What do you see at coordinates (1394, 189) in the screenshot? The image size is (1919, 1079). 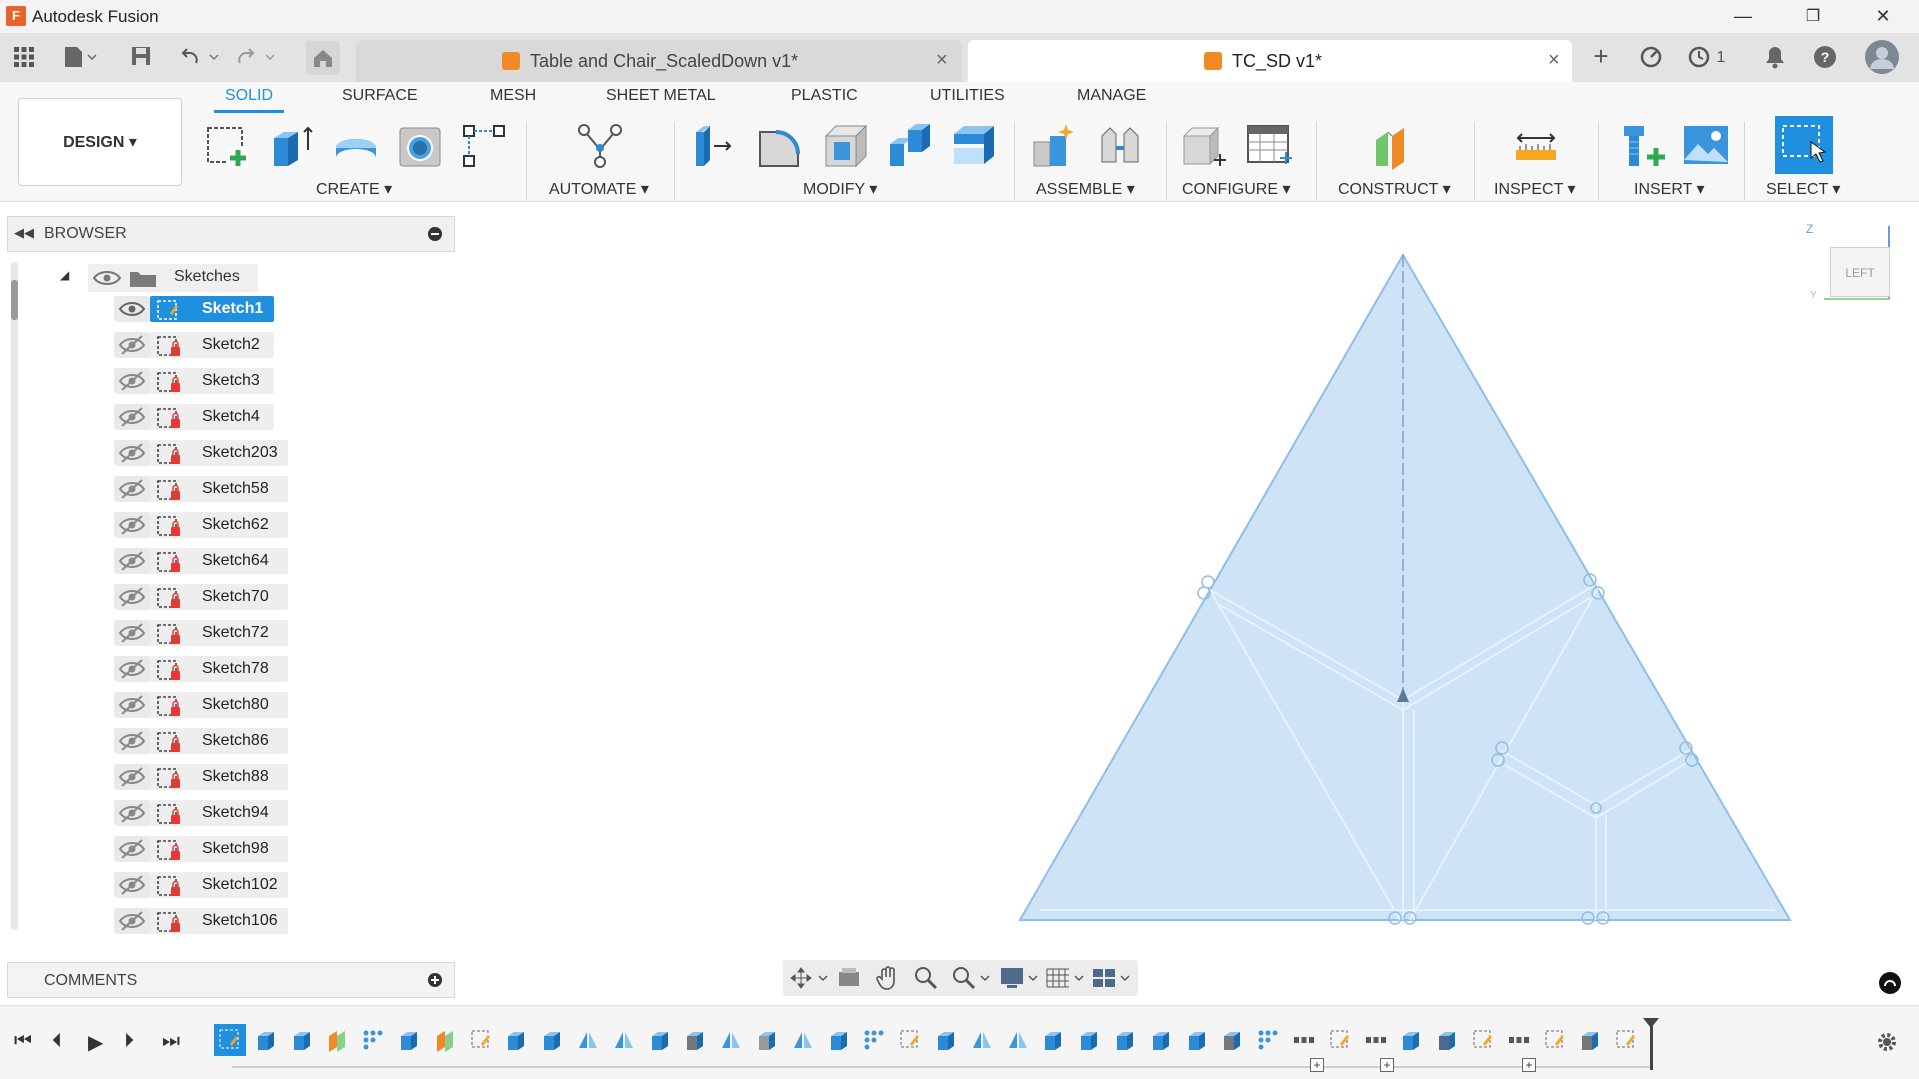 I see `construct-menu: CONSTRUCT ▾` at bounding box center [1394, 189].